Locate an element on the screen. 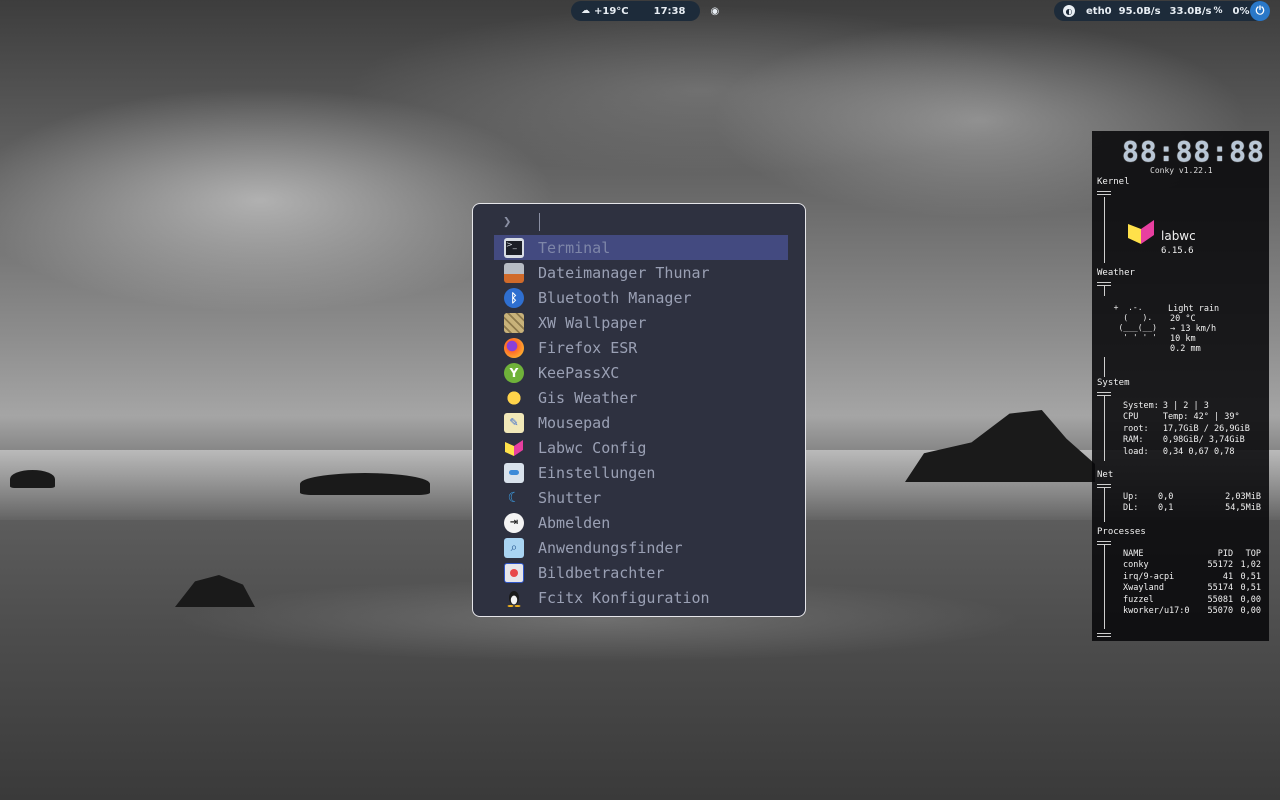  weather-temp: +19°C is located at coordinates (611, 11).